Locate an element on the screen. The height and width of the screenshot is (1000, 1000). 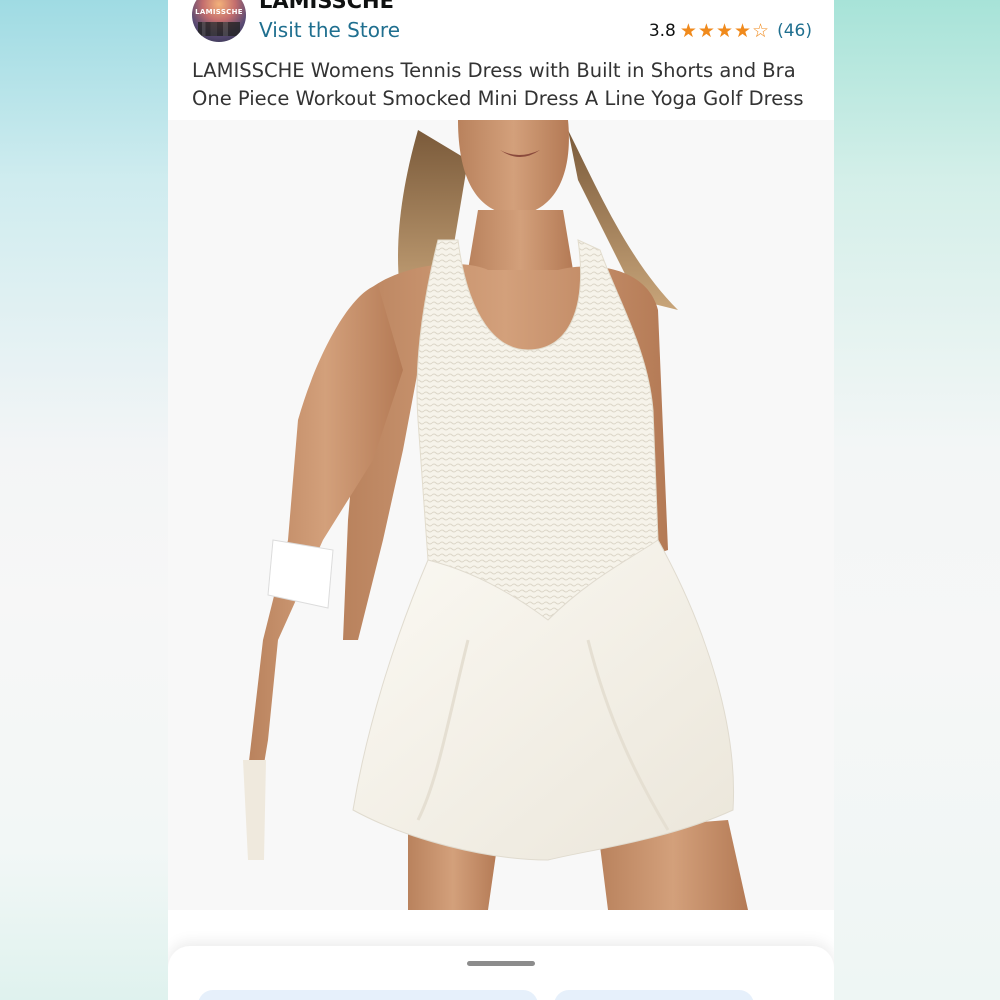
rating-summary: 3.8 ★ ★ ★ ★ ☆ (46) is located at coordinates (730, 31).